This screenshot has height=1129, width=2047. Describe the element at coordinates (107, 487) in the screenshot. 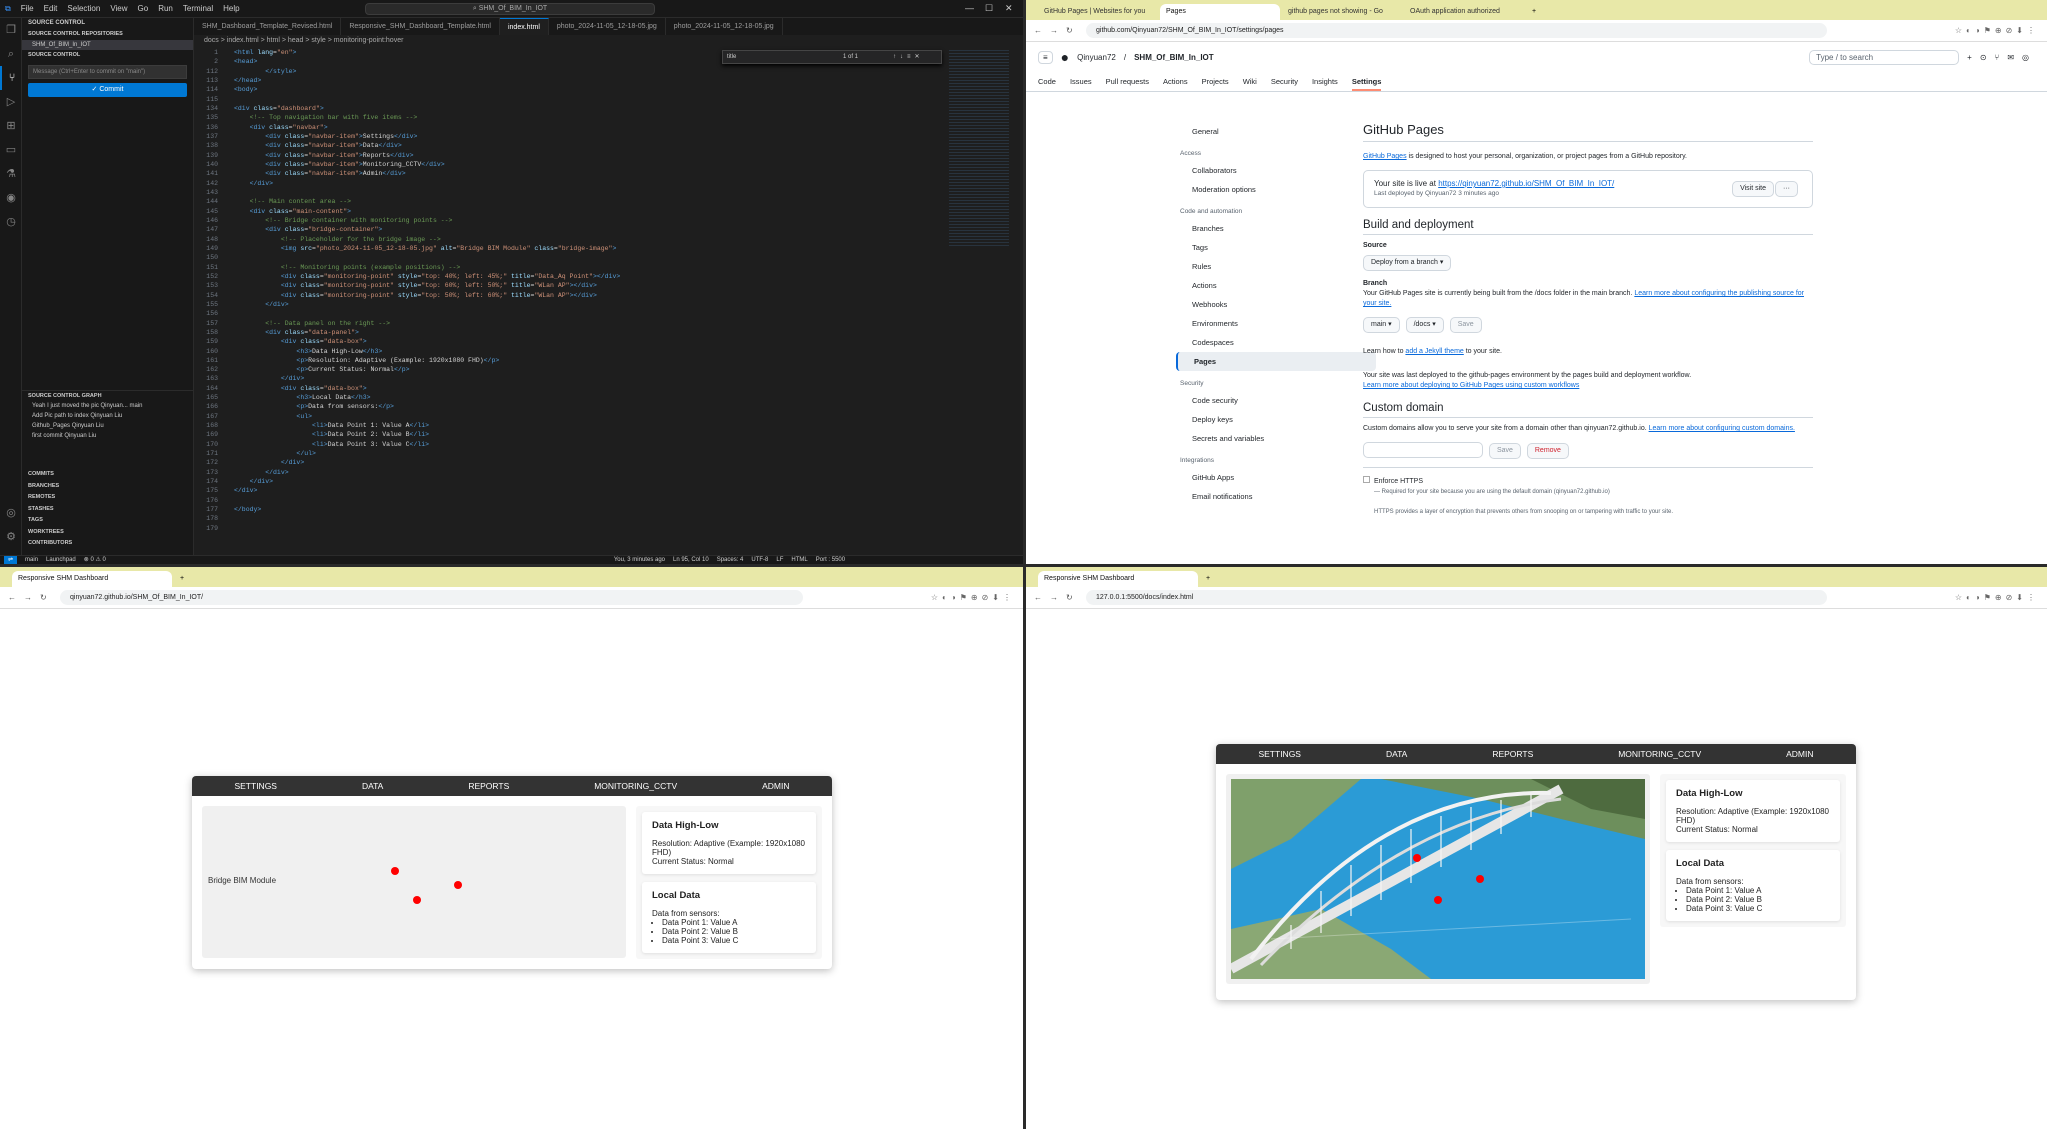

I see `section-branches: Branches` at that location.